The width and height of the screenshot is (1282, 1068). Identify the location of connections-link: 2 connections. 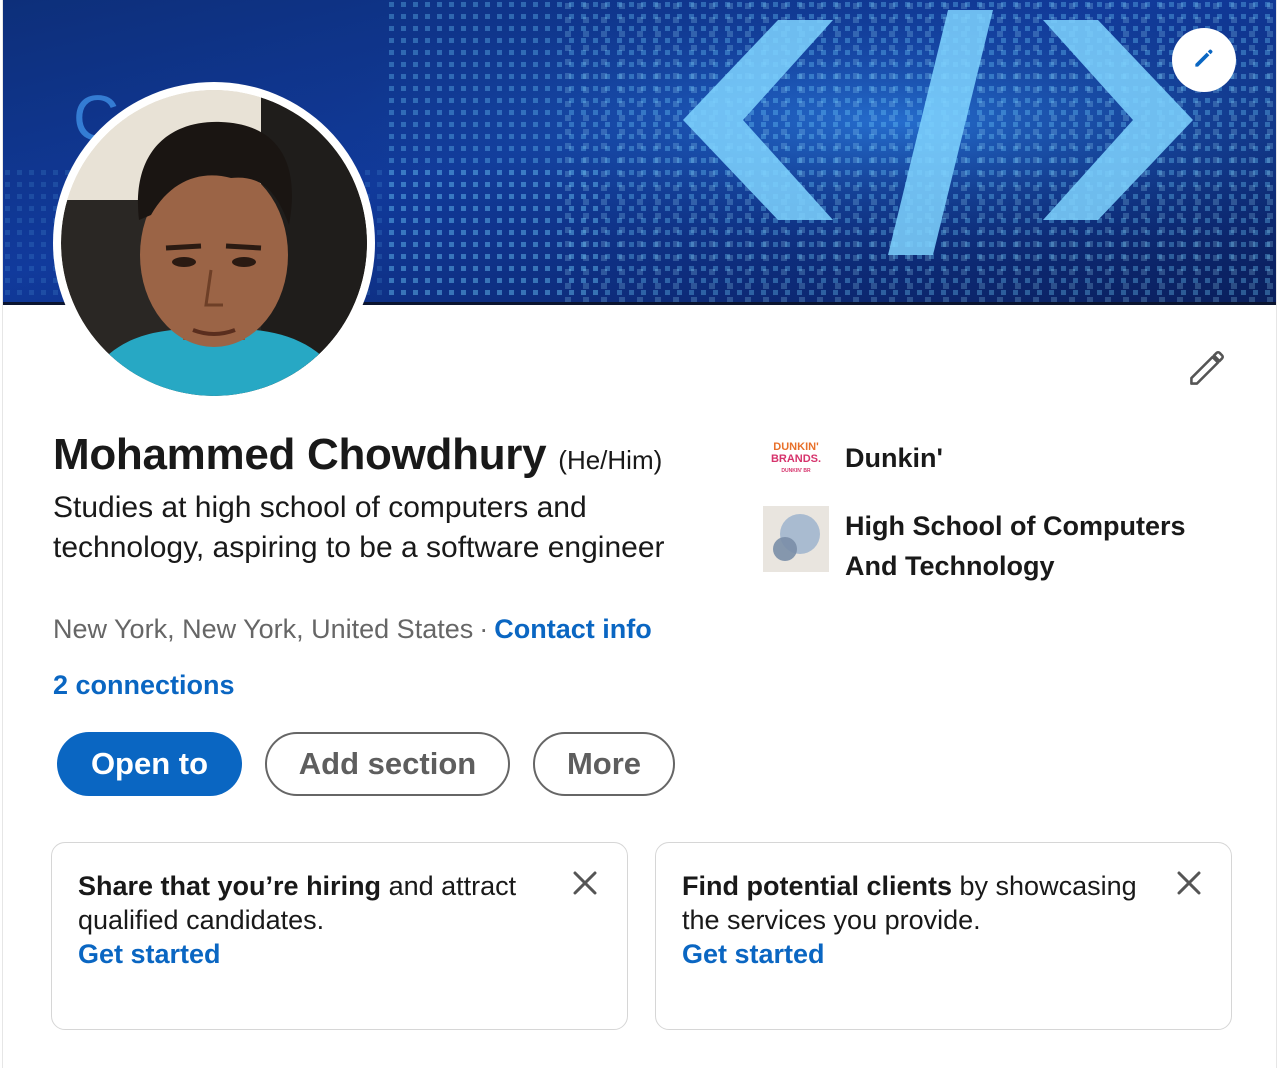
(144, 685).